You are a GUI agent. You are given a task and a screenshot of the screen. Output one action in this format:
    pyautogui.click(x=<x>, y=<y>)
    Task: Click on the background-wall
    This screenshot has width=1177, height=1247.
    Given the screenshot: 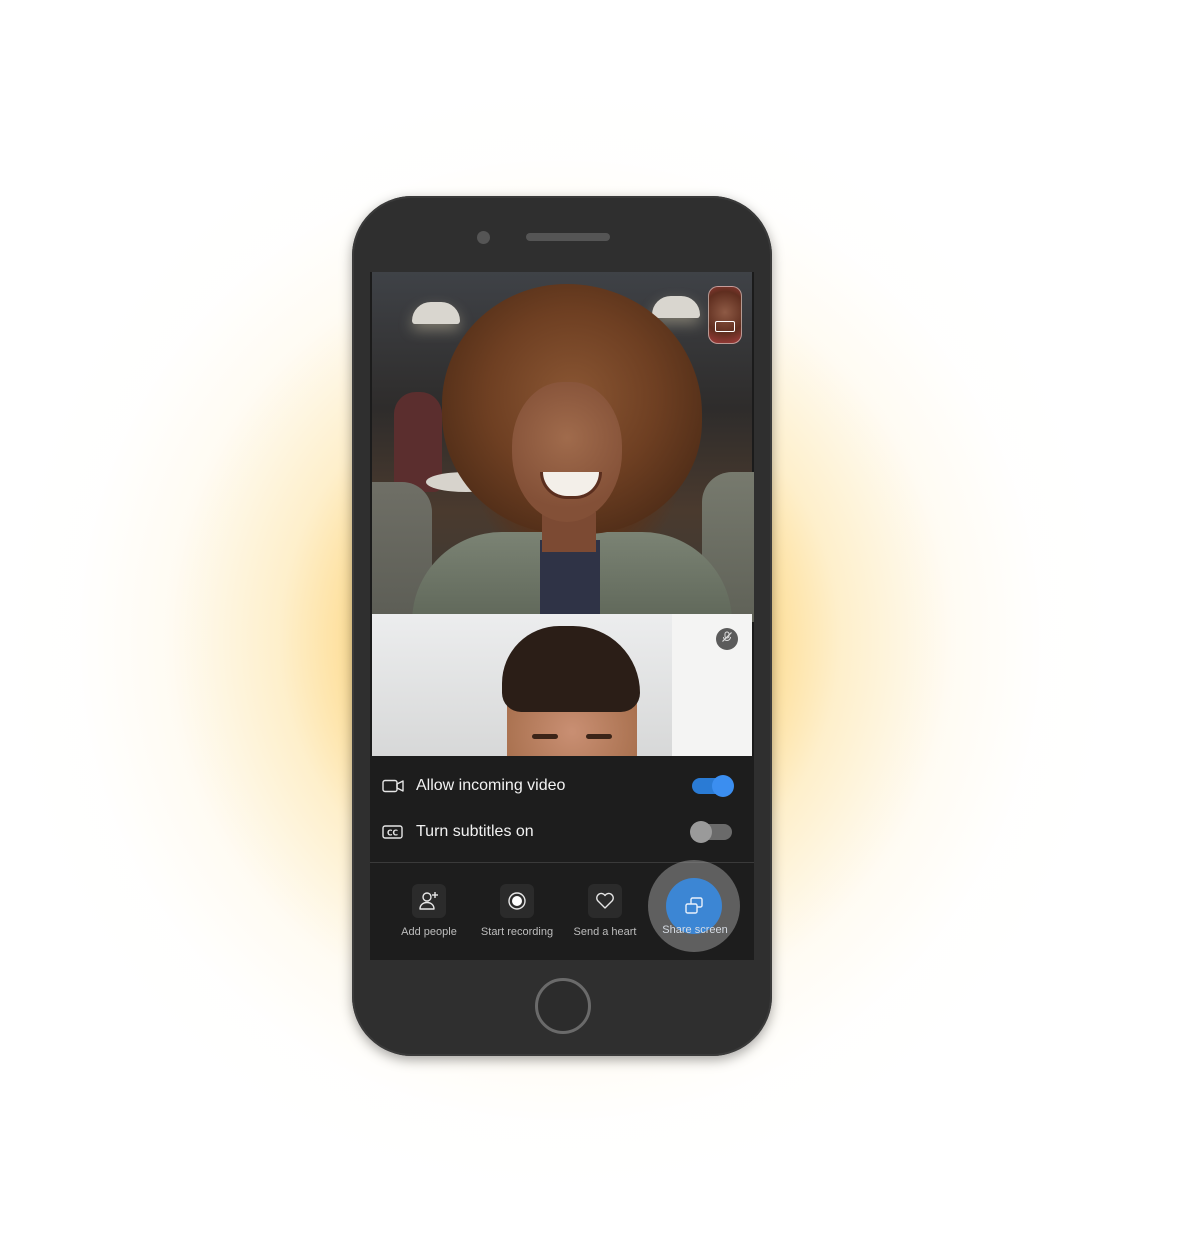 What is the action you would take?
    pyautogui.click(x=712, y=685)
    